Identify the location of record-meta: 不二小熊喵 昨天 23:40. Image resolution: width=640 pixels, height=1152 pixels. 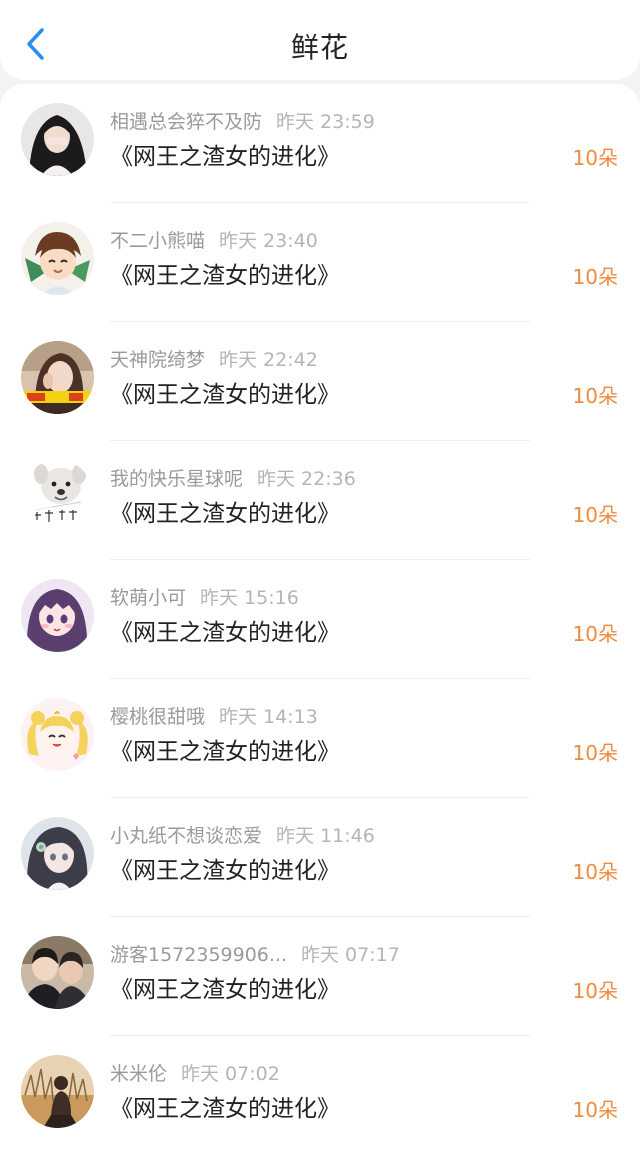
(214, 241).